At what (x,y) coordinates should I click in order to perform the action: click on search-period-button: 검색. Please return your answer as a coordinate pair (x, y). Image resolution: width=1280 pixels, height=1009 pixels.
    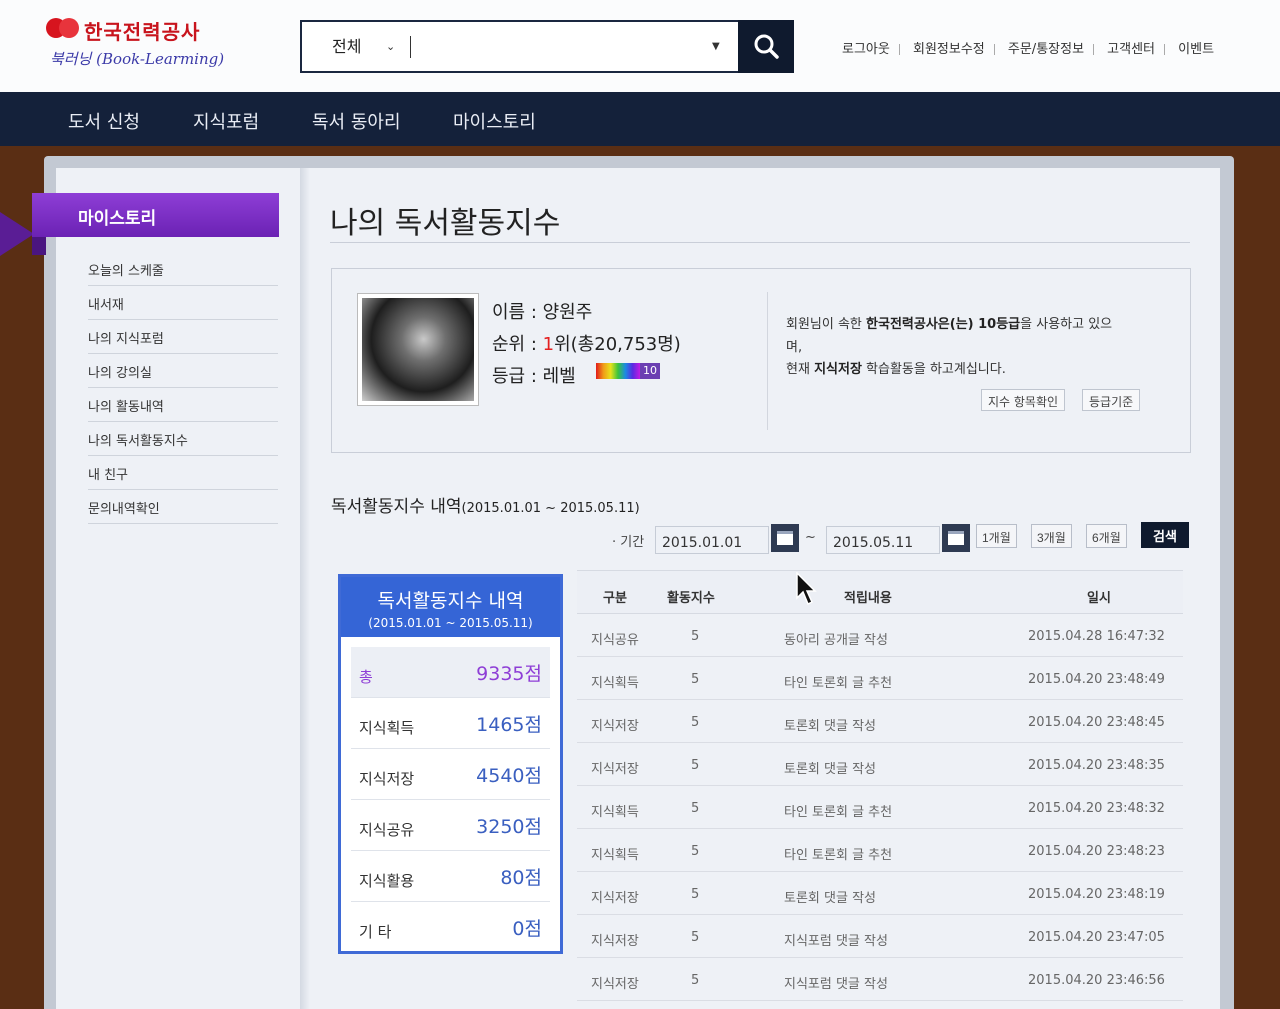
    Looking at the image, I should click on (1165, 535).